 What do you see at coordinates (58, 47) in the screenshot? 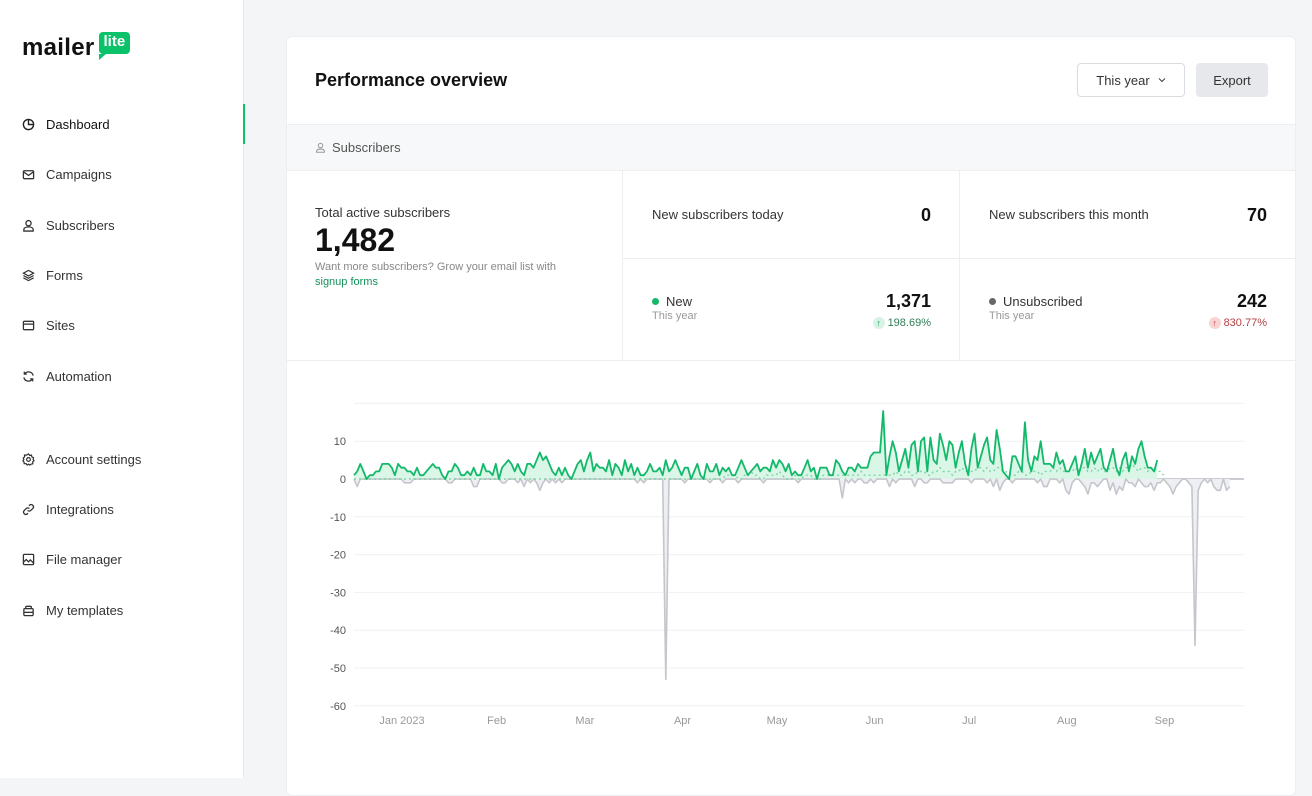
I see `logo-text: mailer` at bounding box center [58, 47].